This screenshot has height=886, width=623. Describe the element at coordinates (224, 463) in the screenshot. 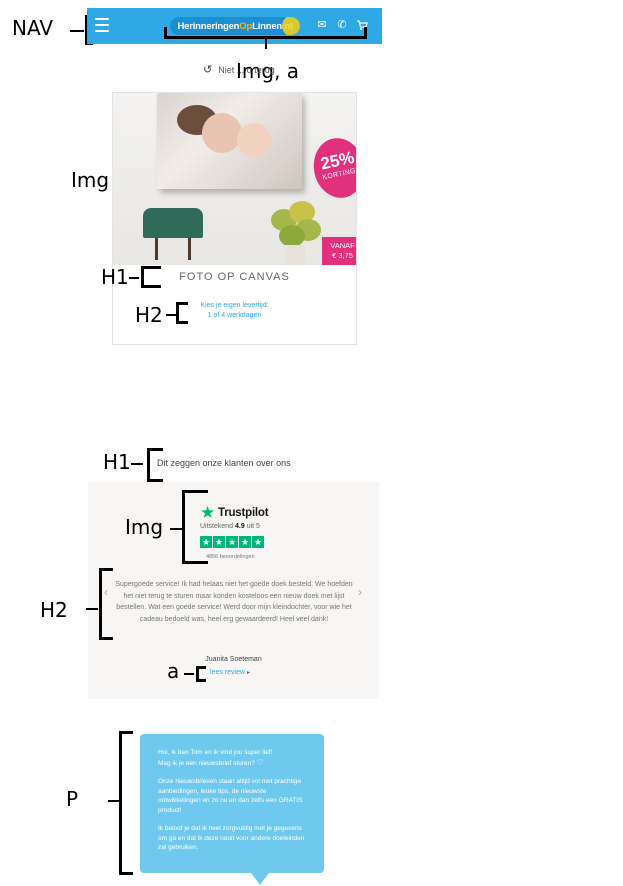

I see `reviews-title: Dit zeggen onze klanten over ons` at that location.